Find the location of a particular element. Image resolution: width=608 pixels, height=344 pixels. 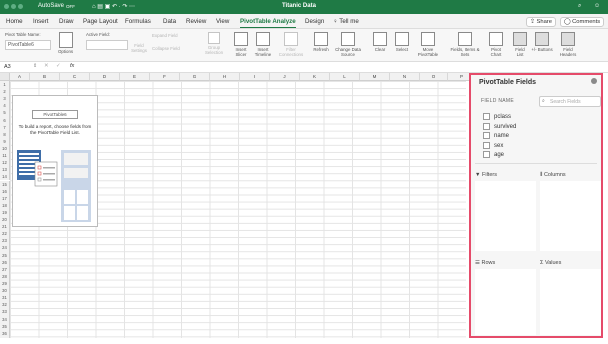

move-pivottable-button: Move PivotTable is located at coordinates (428, 44).